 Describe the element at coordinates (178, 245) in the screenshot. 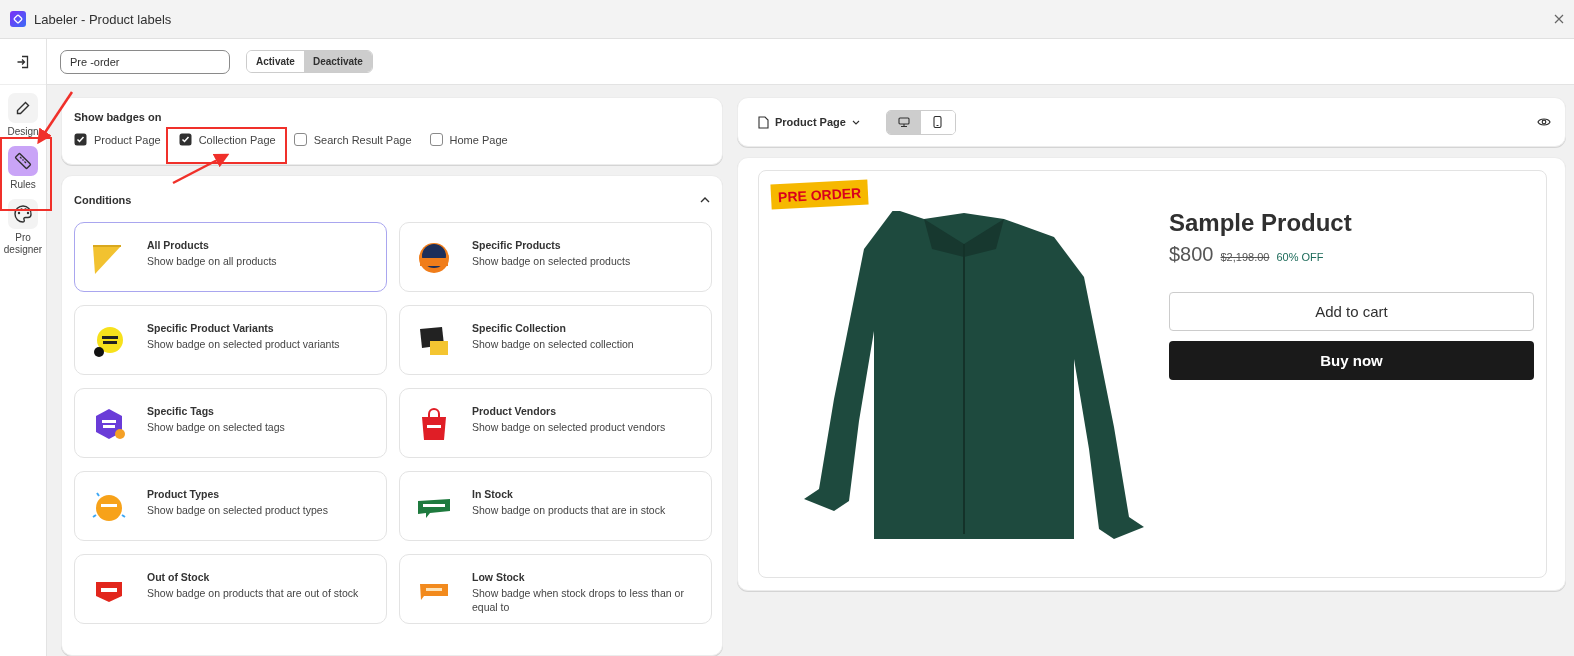

I see `condition-title: All Products` at that location.